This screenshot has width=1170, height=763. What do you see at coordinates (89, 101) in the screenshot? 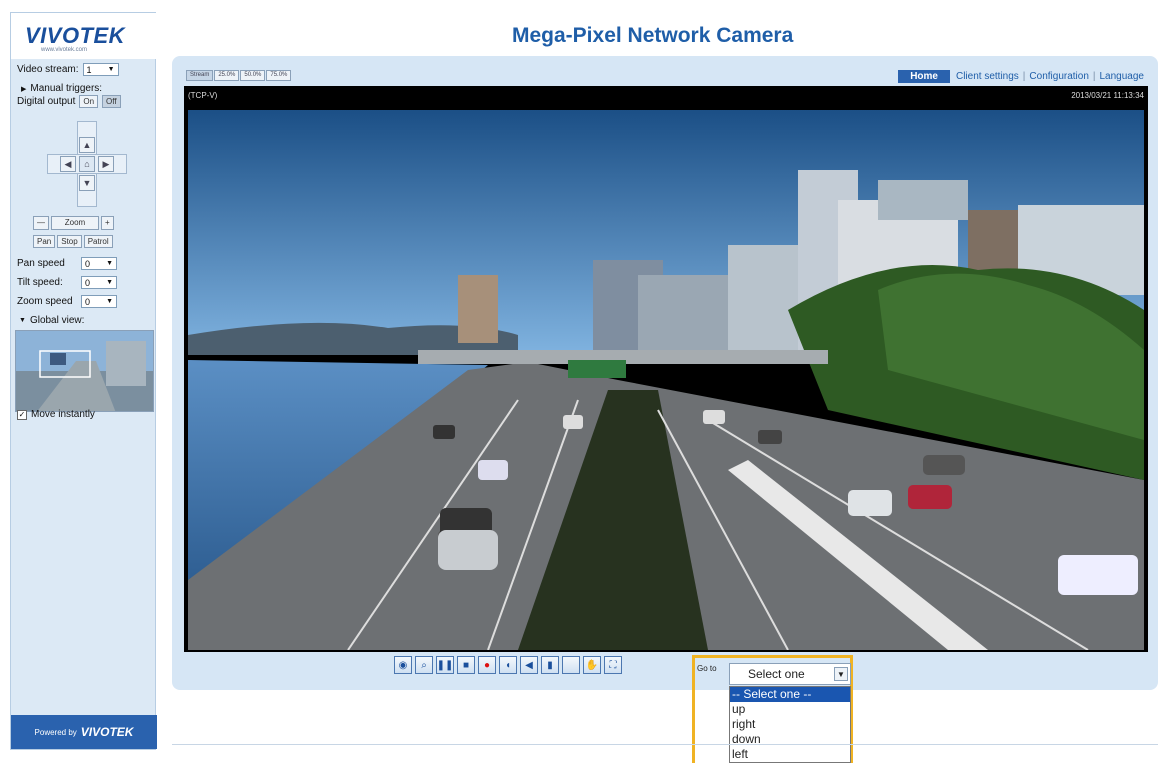
I see `digital-output-on-button: On` at bounding box center [89, 101].